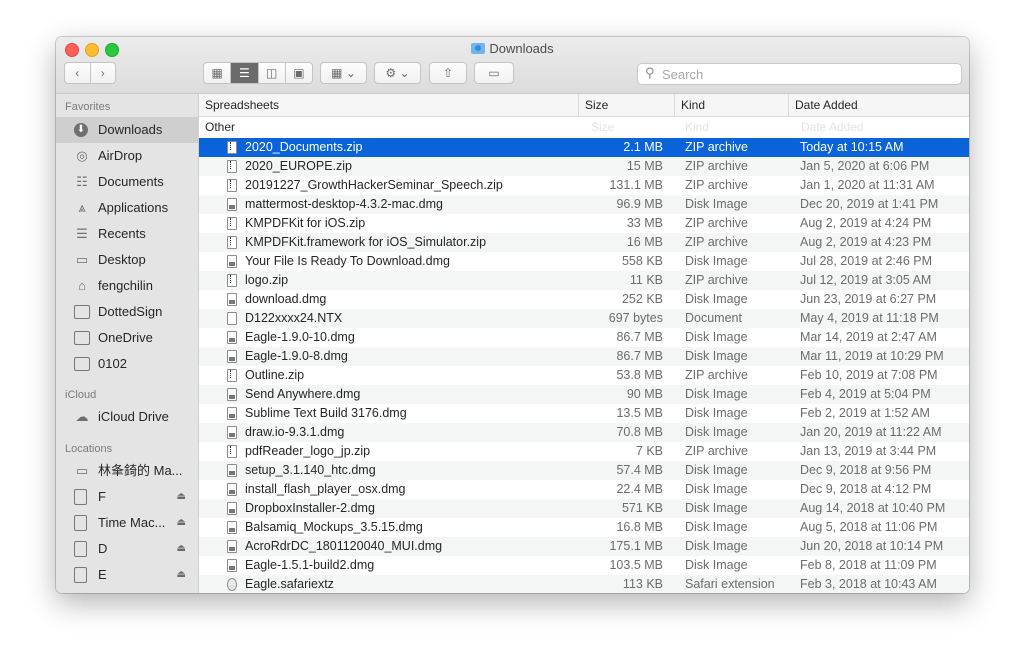 Image resolution: width=1025 pixels, height=667 pixels. I want to click on file-name: Eagle-1.9.0-8.dmg, so click(296, 356).